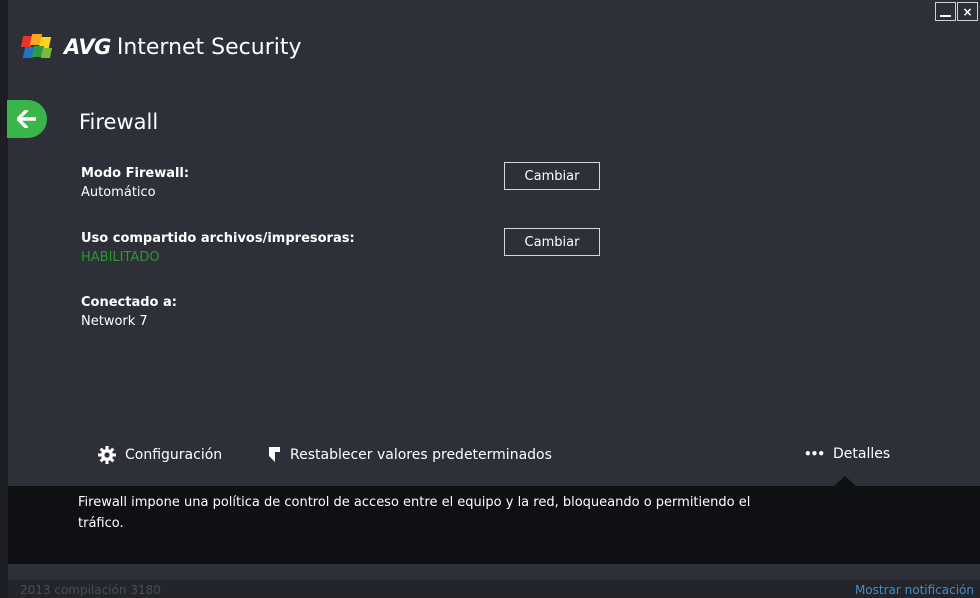 This screenshot has width=980, height=598. I want to click on build-version: 2013 compilación 3180, so click(90, 590).